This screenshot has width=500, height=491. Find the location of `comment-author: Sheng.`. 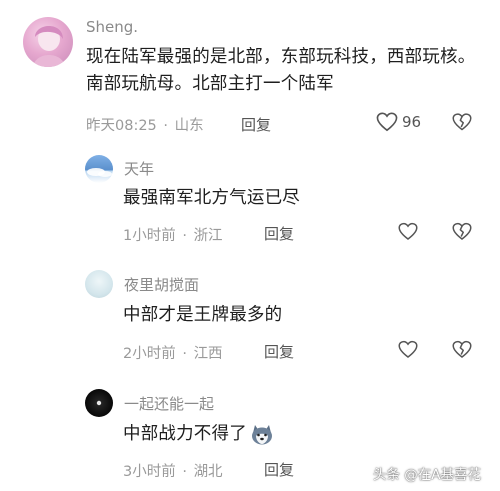

comment-author: Sheng. is located at coordinates (112, 27).